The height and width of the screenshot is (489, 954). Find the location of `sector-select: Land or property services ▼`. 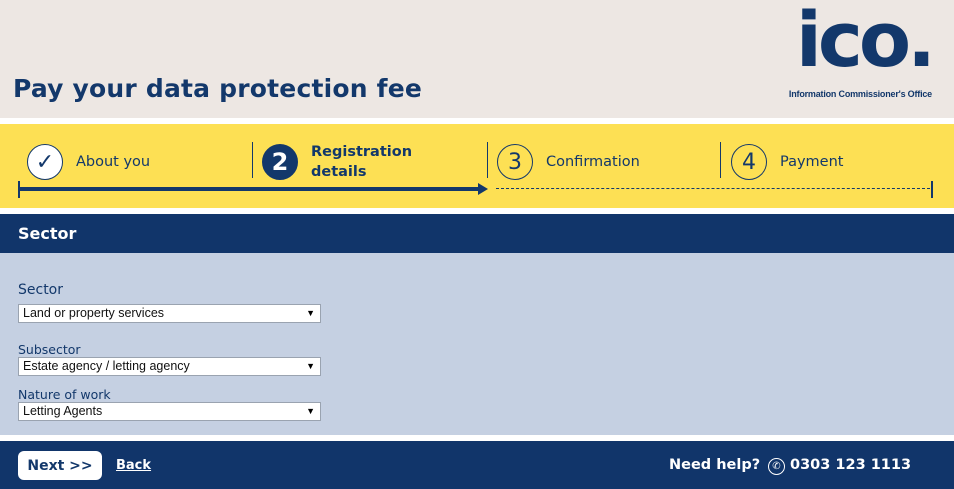

sector-select: Land or property services ▼ is located at coordinates (169, 313).